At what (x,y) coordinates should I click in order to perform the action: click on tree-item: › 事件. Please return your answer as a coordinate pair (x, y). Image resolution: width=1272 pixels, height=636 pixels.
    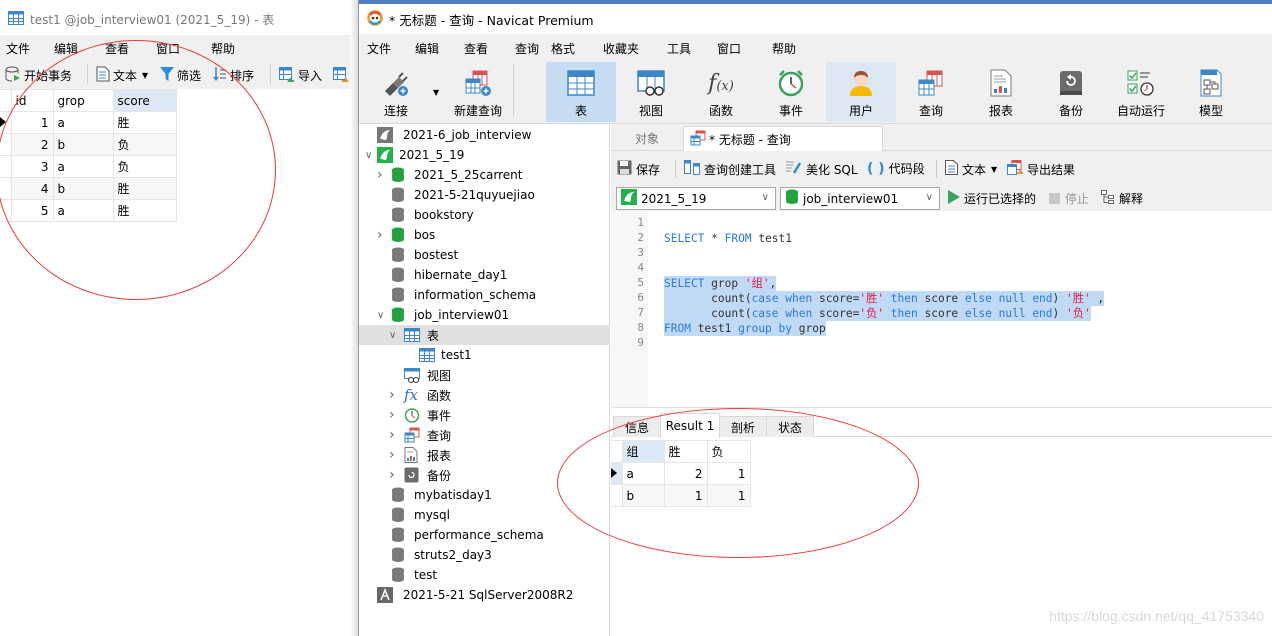
    Looking at the image, I should click on (484, 415).